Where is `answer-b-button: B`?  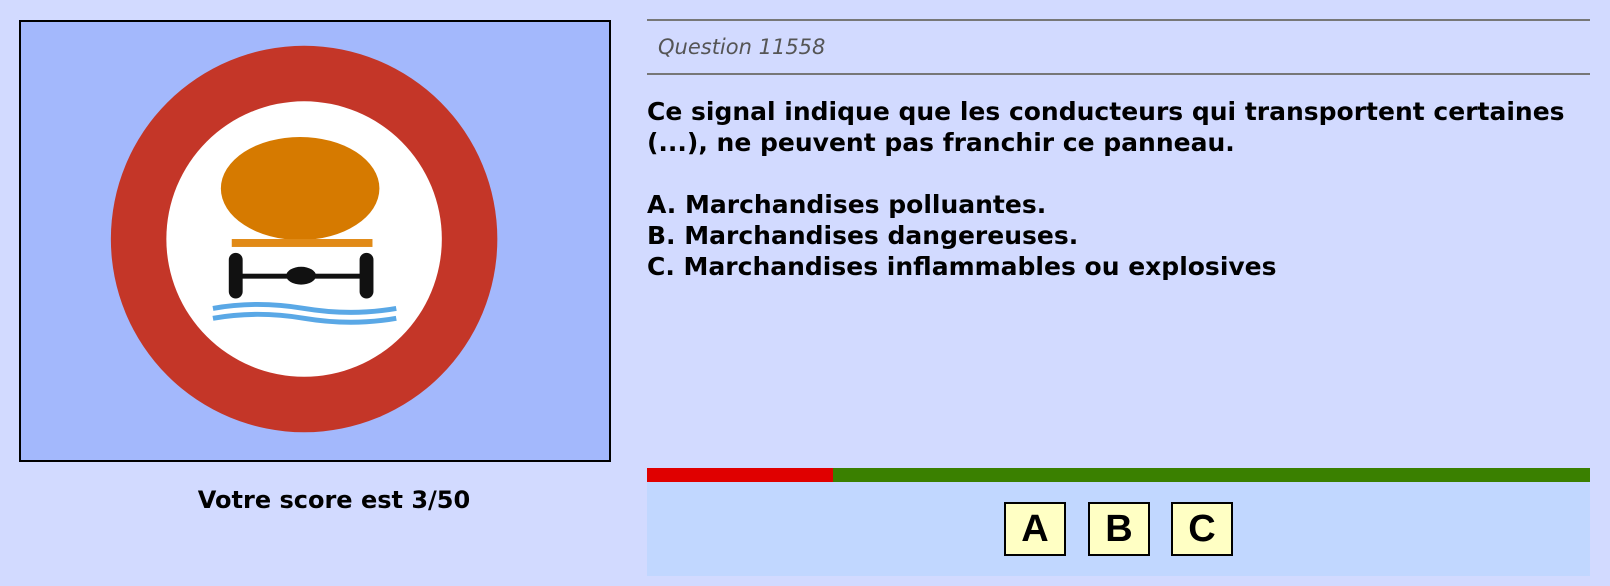
answer-b-button: B is located at coordinates (1119, 529).